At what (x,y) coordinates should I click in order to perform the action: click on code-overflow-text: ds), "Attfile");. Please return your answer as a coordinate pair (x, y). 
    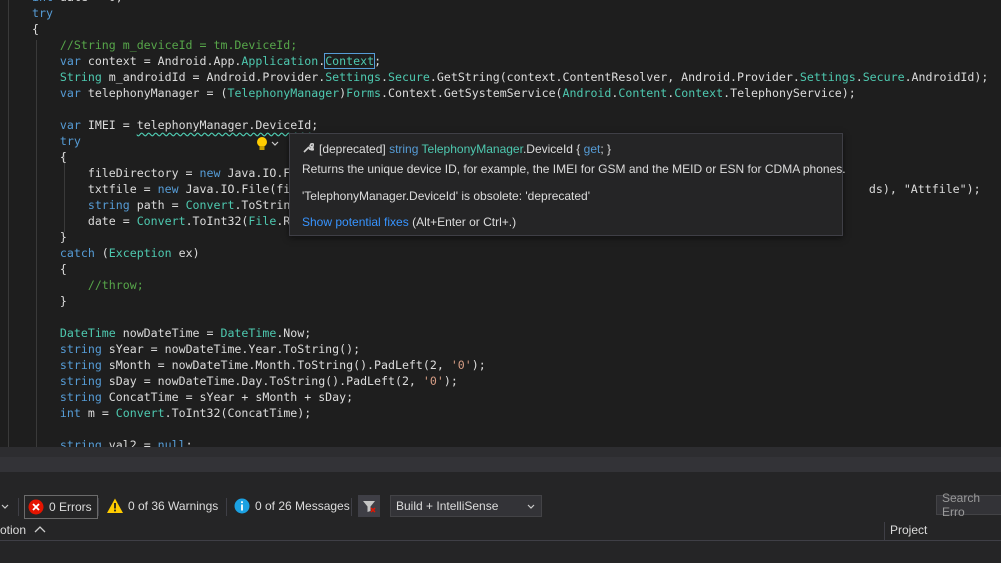
    Looking at the image, I should click on (924, 189).